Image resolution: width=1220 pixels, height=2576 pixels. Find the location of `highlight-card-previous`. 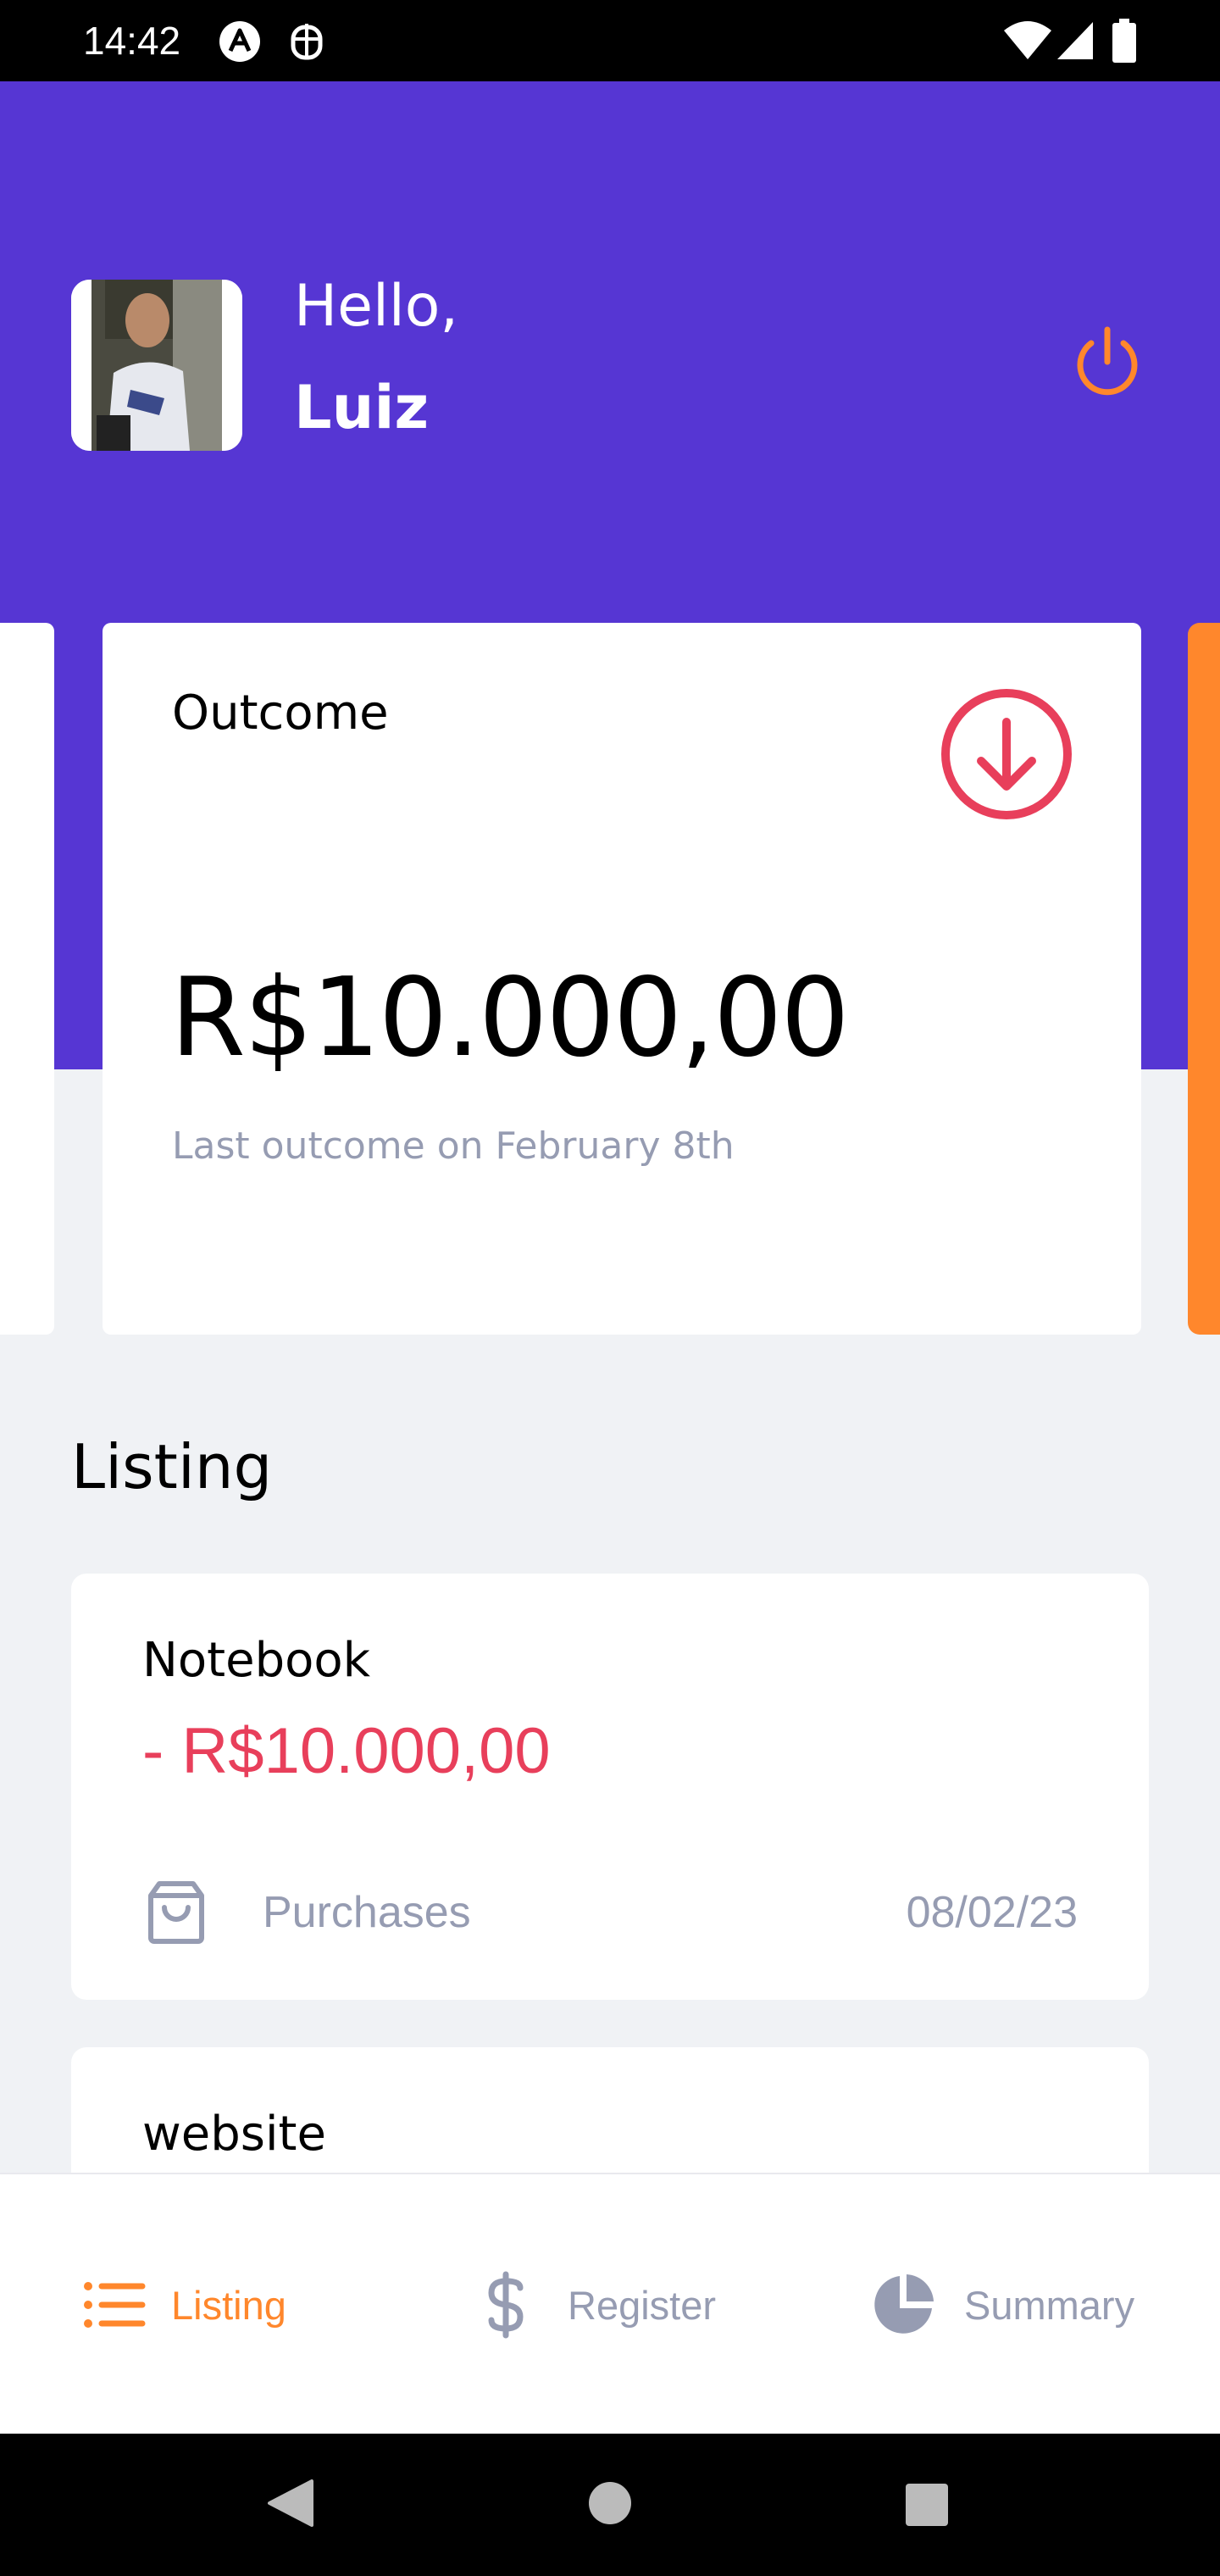

highlight-card-previous is located at coordinates (27, 979).